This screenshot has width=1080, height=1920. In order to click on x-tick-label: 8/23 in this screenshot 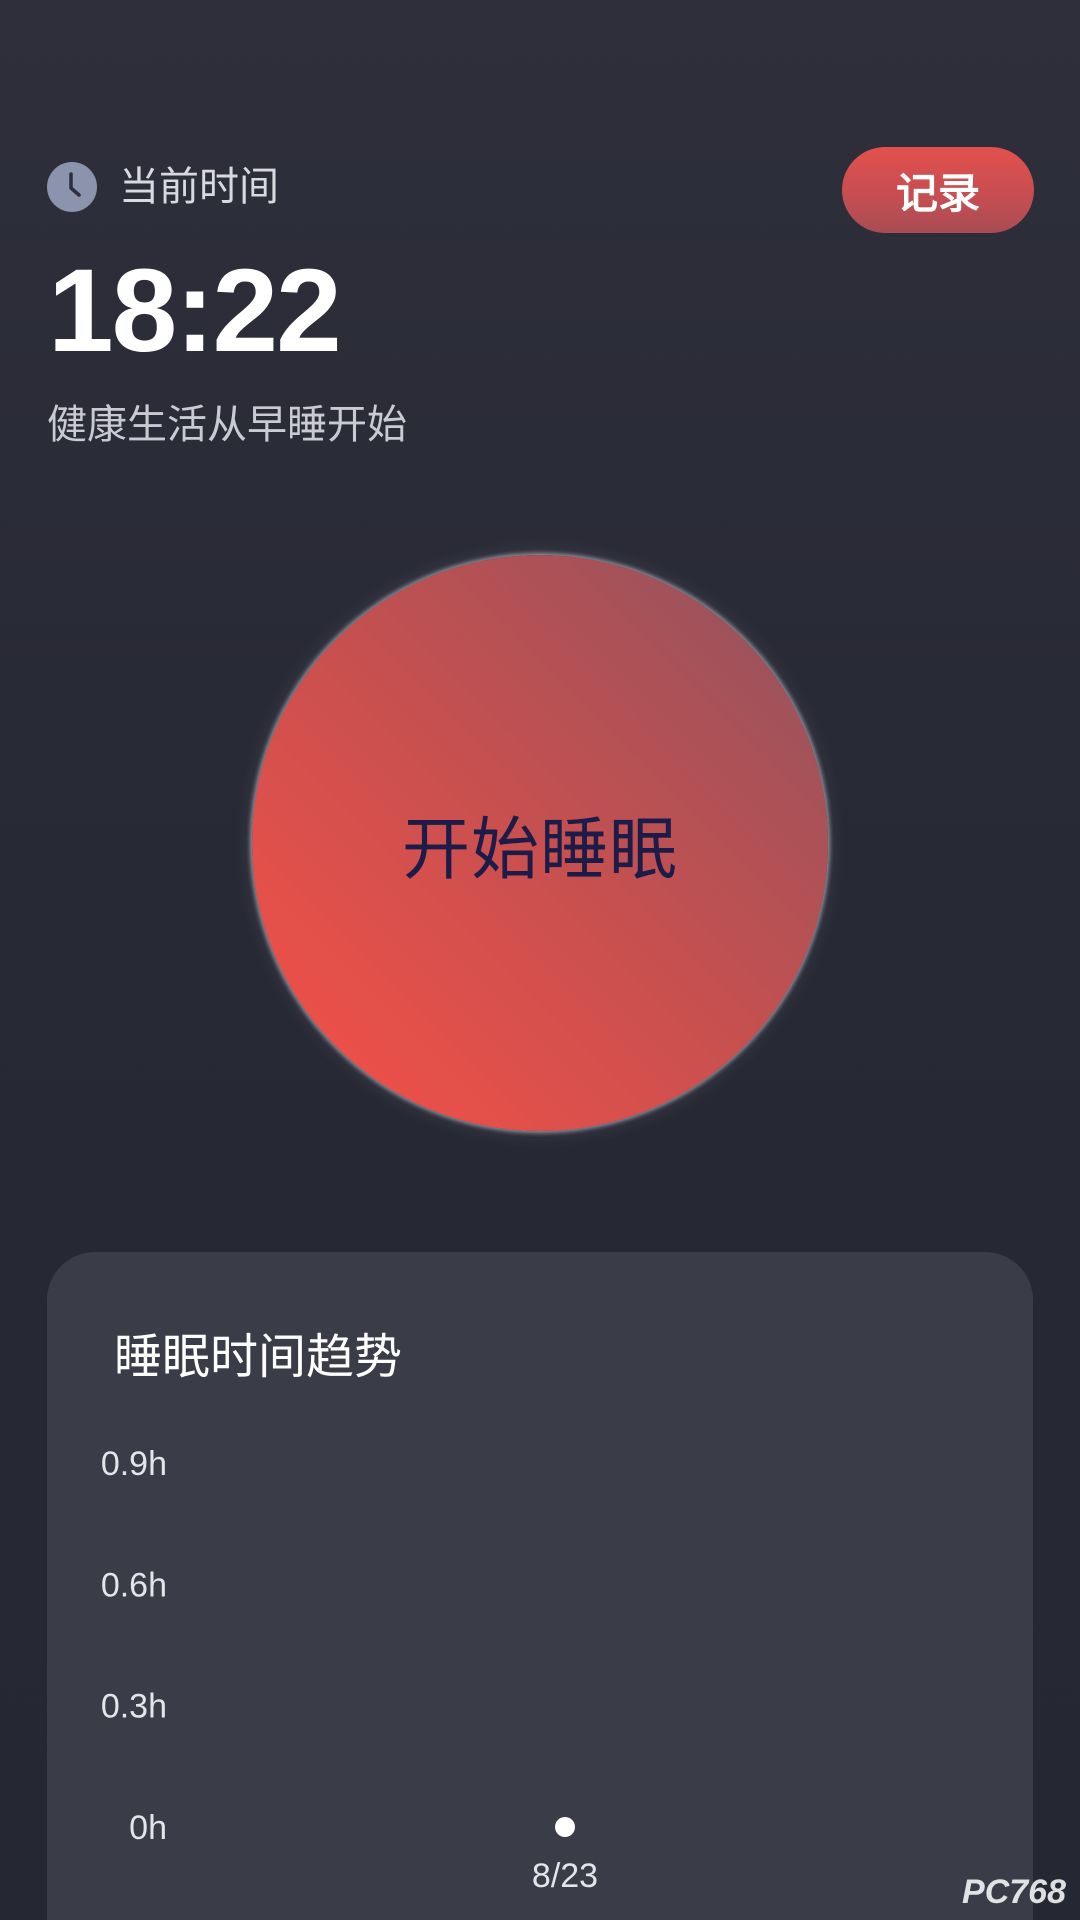, I will do `click(565, 1876)`.